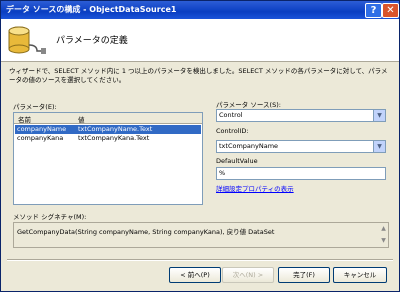 The width and height of the screenshot is (400, 292). Describe the element at coordinates (81, 119) in the screenshot. I see `column-header-value: 値` at that location.